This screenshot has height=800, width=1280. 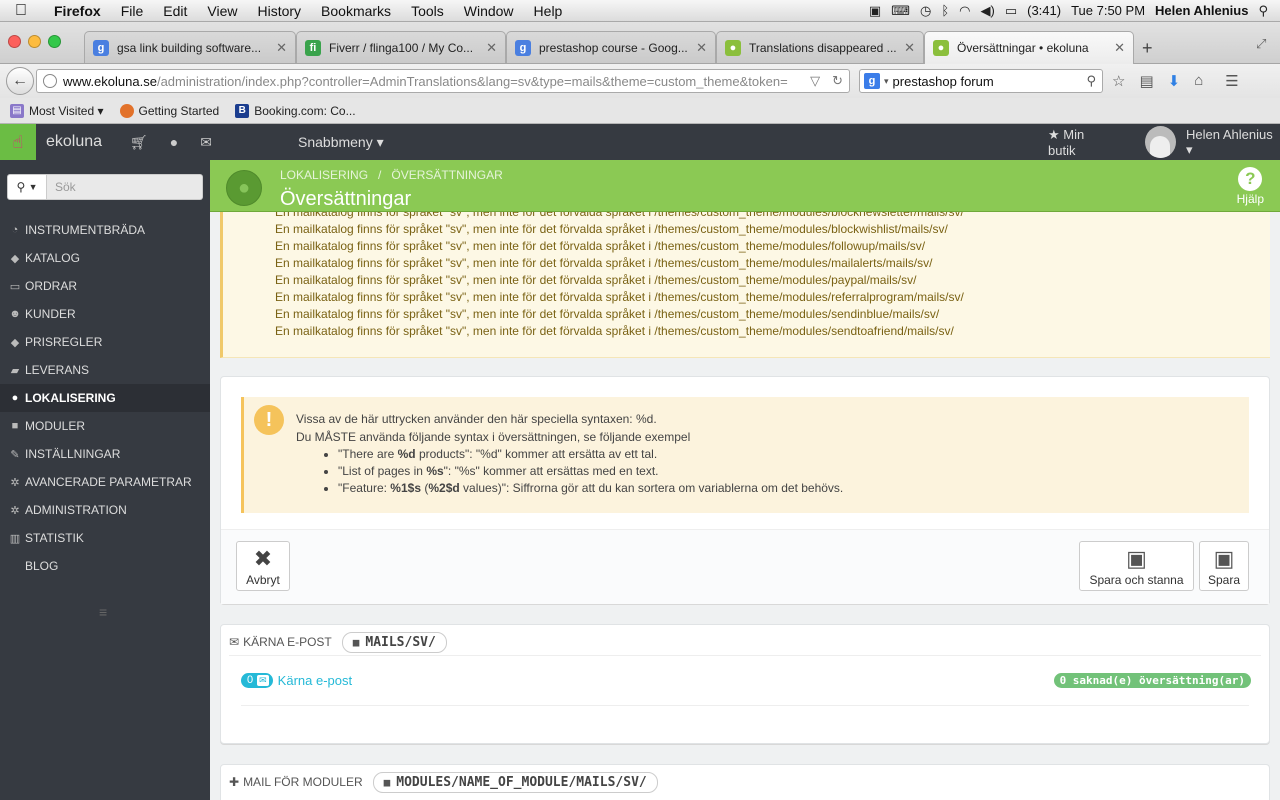 What do you see at coordinates (1091, 81) in the screenshot?
I see `search-icon: ⚲` at bounding box center [1091, 81].